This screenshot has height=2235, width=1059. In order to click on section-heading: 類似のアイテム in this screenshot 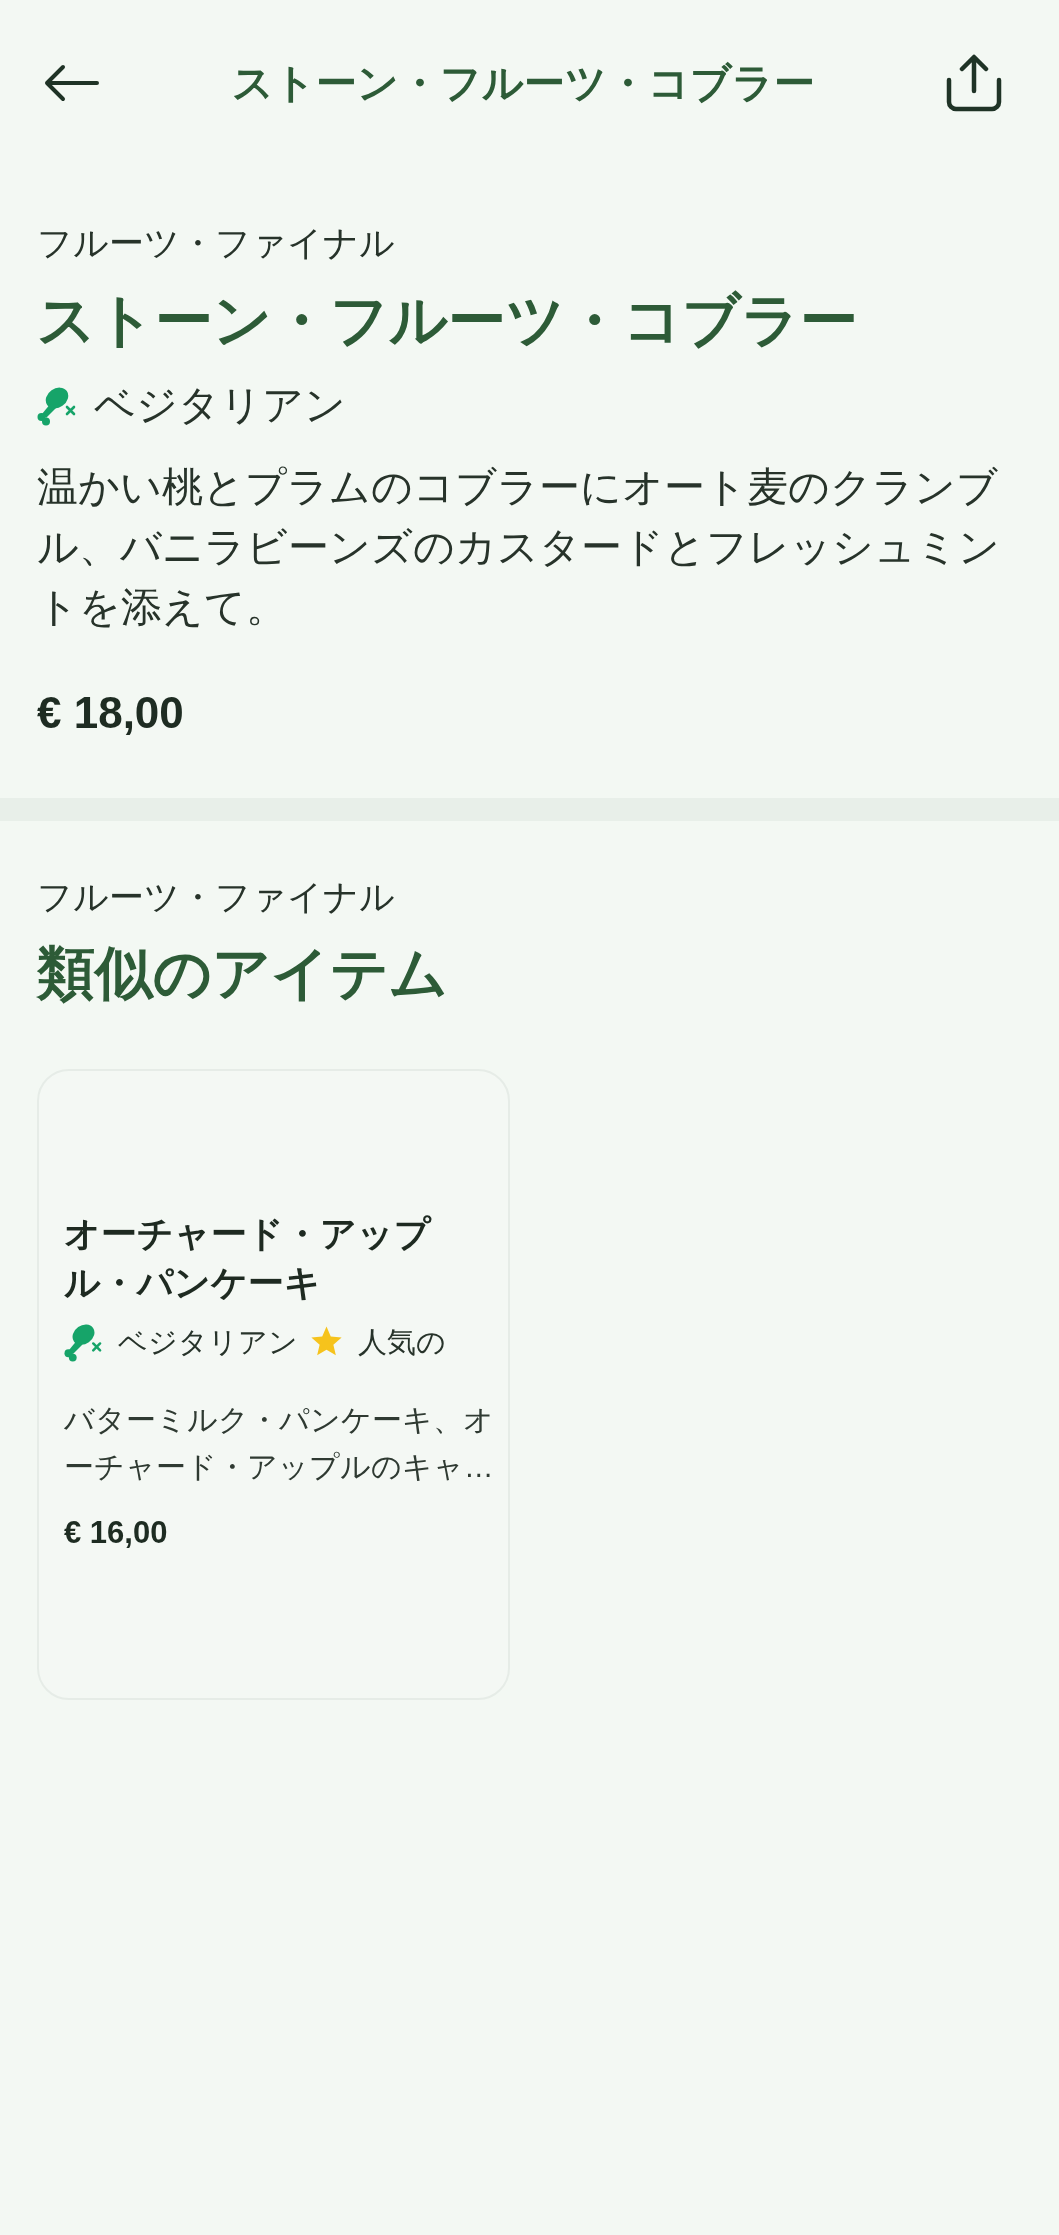, I will do `click(243, 973)`.